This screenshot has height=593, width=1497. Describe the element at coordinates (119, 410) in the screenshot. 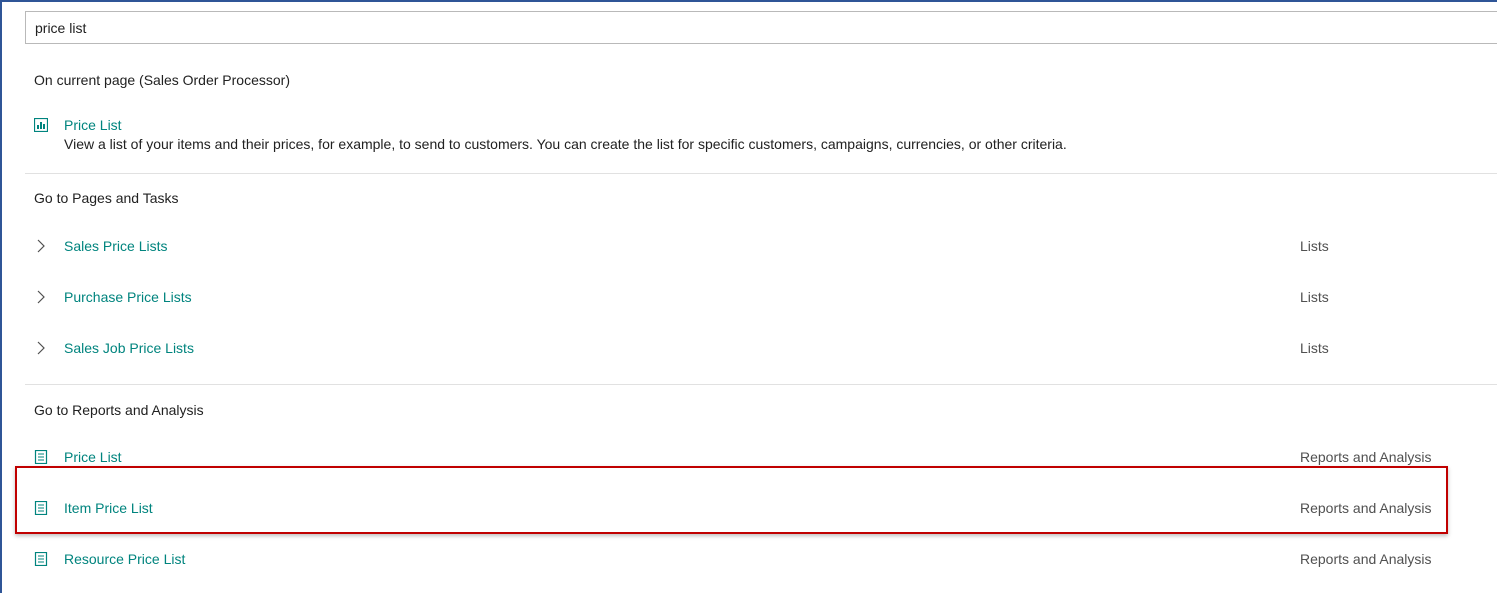

I see `section-title-reports: Go to Reports and Analysis` at that location.